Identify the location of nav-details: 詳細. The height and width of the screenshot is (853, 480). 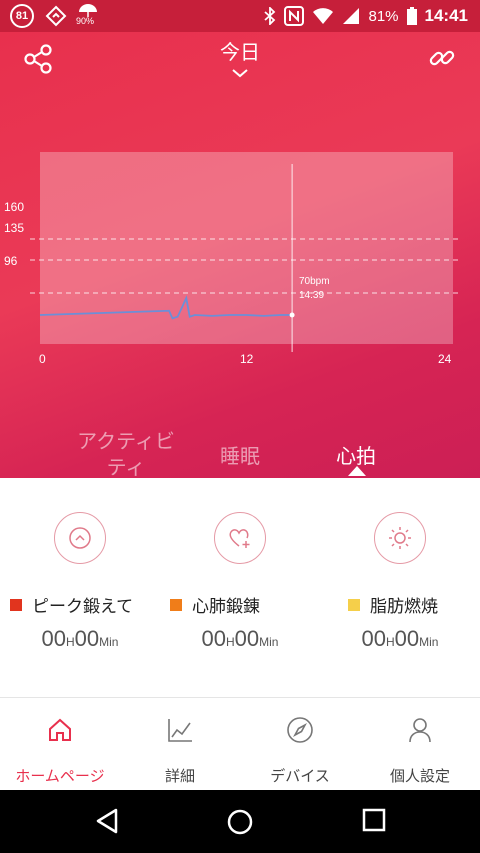
(180, 744).